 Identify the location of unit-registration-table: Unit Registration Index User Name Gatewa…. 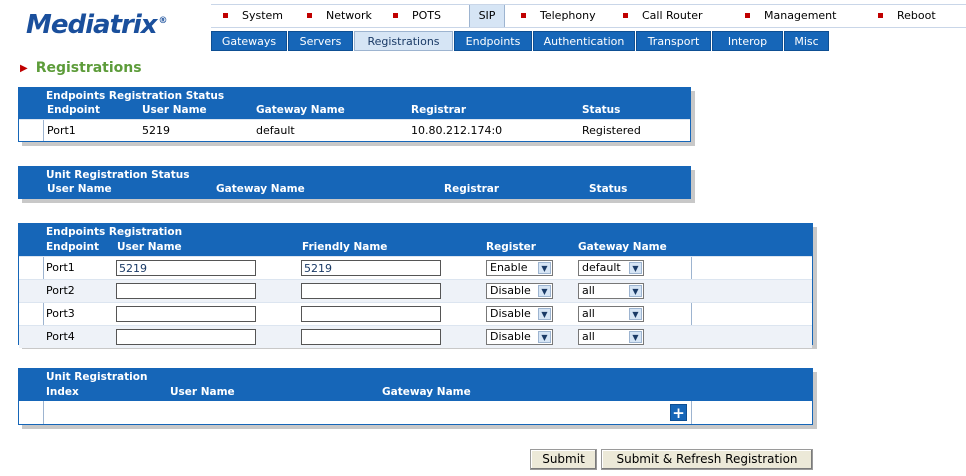
(415, 396).